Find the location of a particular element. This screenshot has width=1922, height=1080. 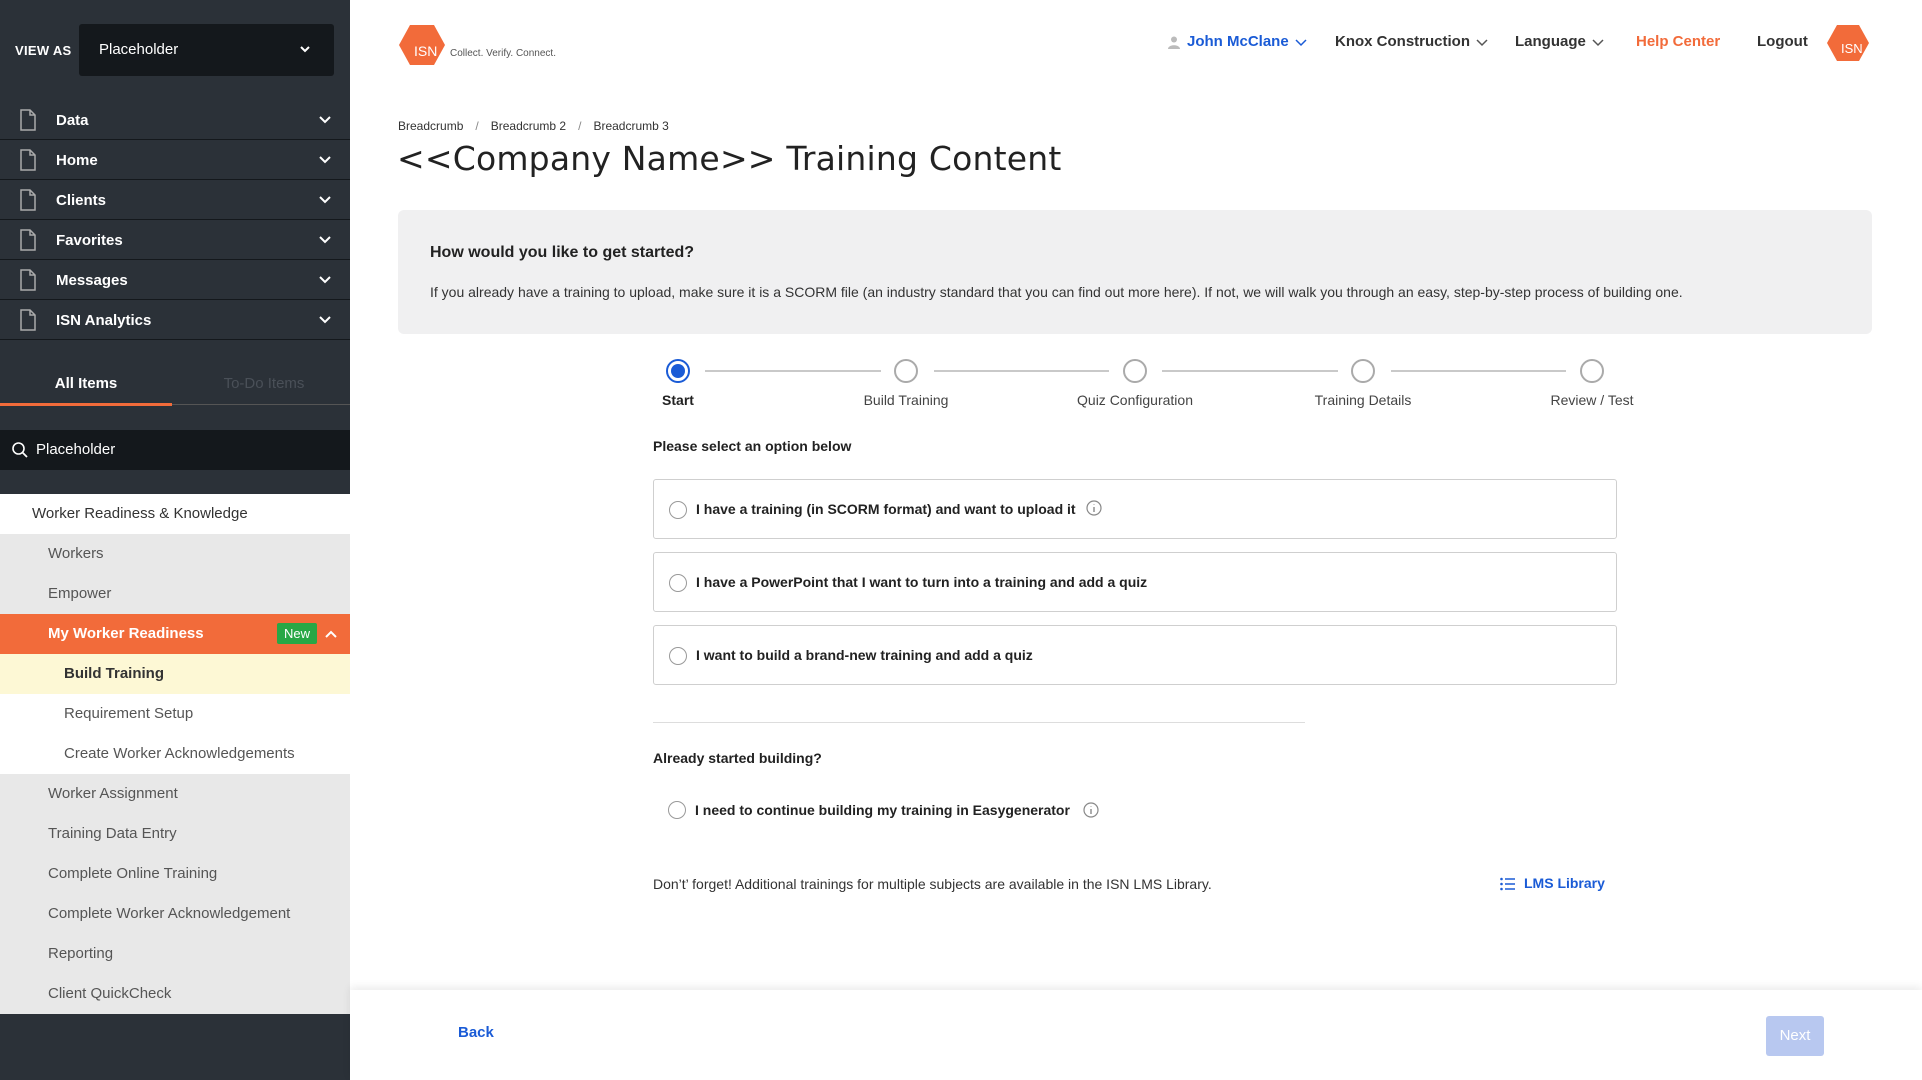

sidebar-item-complete-online-training: Complete Online Training is located at coordinates (175, 874).